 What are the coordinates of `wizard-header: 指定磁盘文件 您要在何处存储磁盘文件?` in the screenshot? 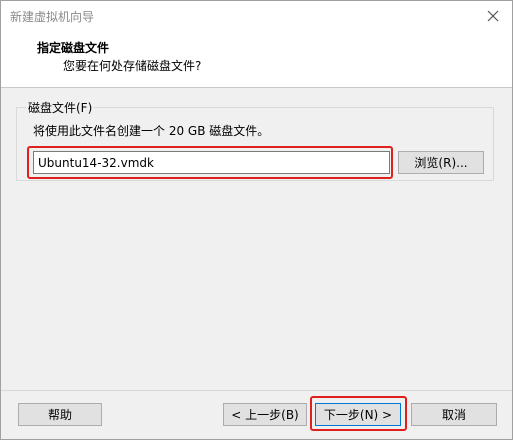 It's located at (256, 60).